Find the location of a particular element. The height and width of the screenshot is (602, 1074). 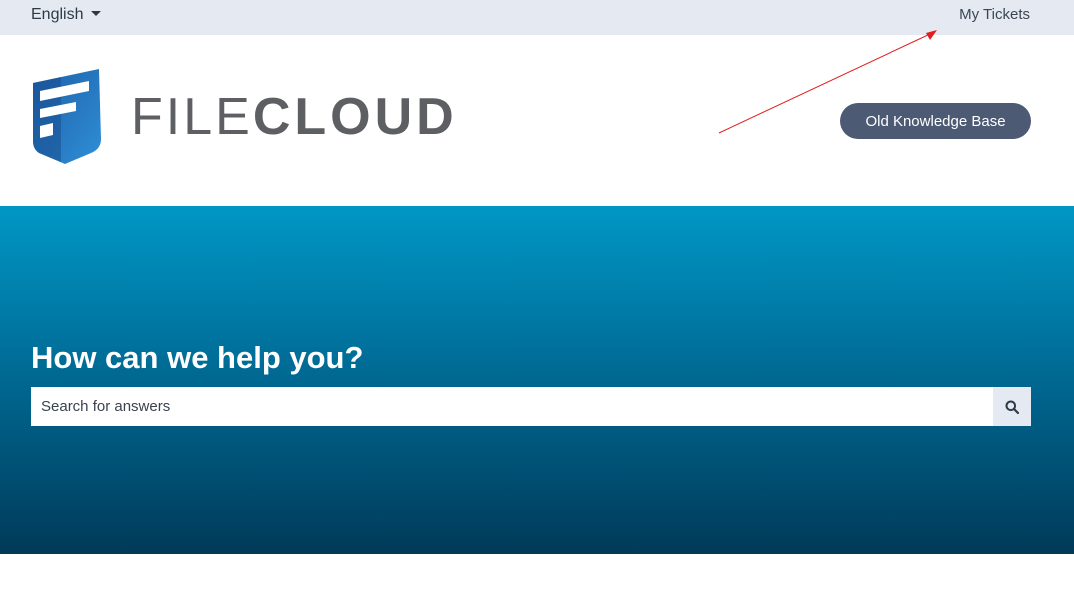

filecloud-logo: FILECLOUD is located at coordinates (244, 117).